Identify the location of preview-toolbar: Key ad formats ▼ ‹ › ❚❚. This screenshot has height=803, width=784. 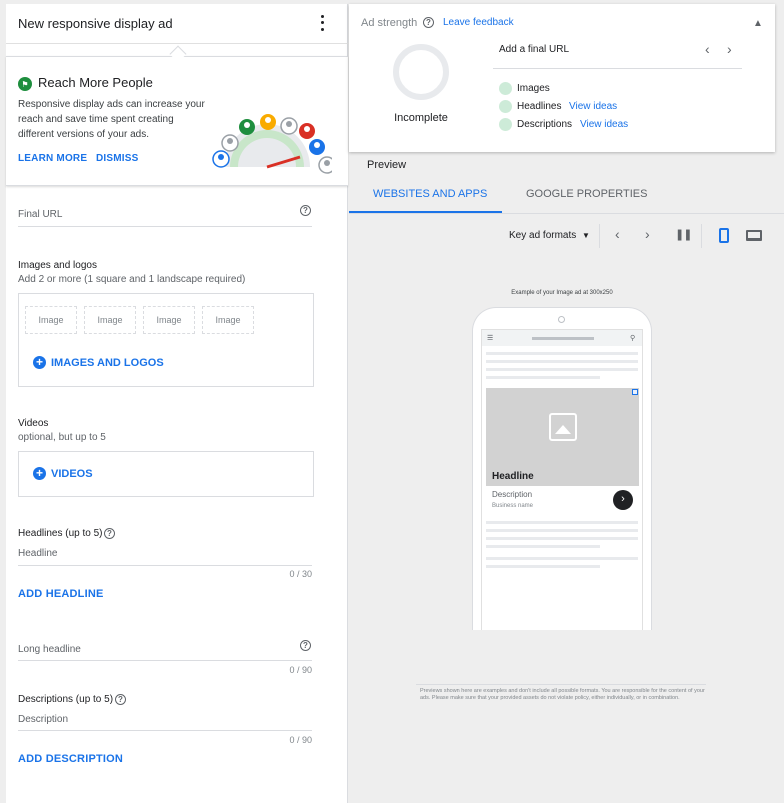
(566, 236).